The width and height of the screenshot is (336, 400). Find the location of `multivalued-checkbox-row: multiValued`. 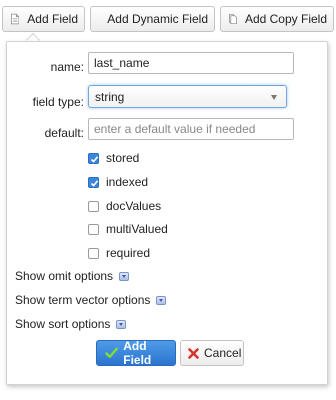

multivalued-checkbox-row: multiValued is located at coordinates (128, 229).